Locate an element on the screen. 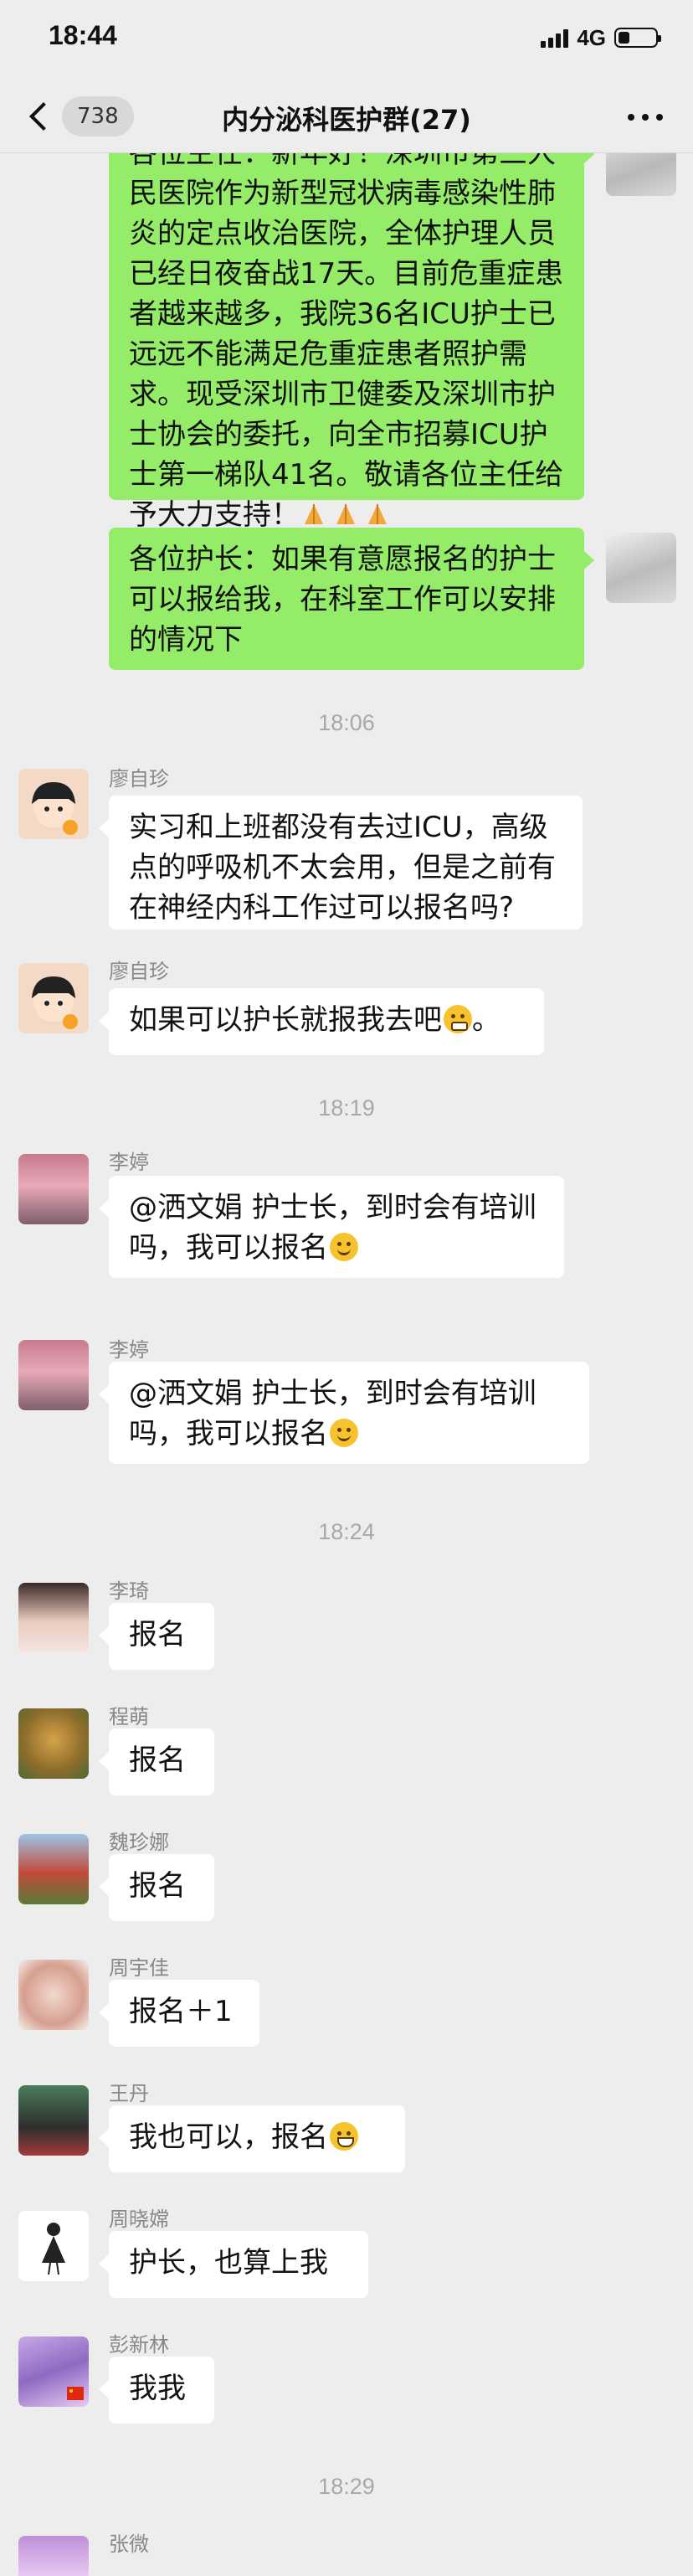  sender-name: 彭新林 is located at coordinates (139, 2345).